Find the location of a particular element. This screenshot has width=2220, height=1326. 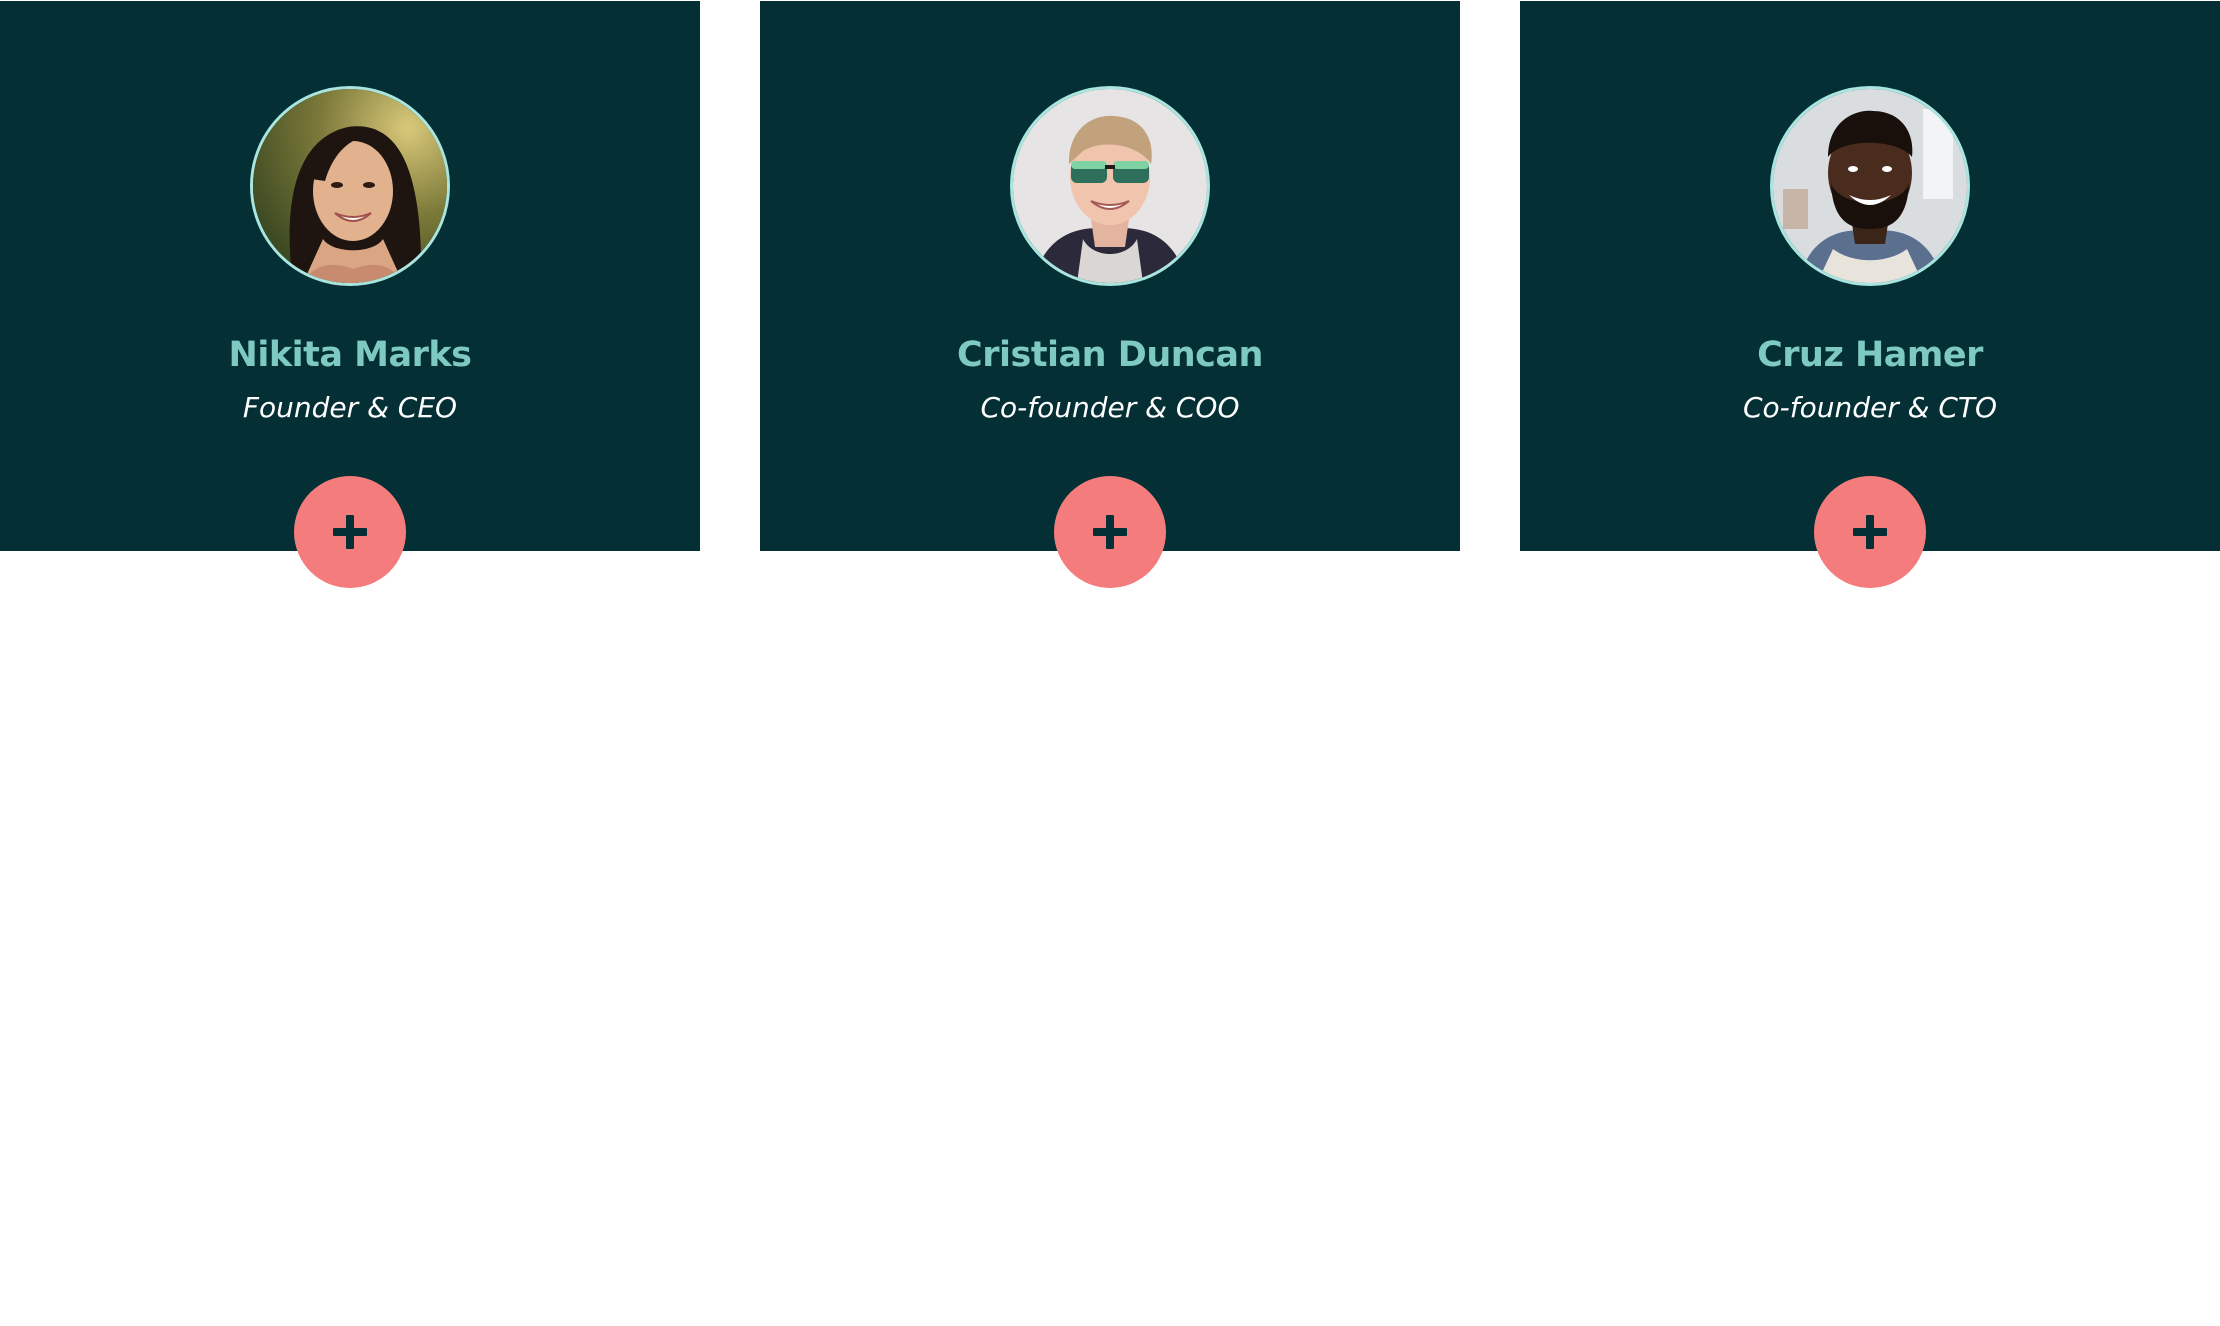

member-role: Founder & CEO is located at coordinates (350, 407).